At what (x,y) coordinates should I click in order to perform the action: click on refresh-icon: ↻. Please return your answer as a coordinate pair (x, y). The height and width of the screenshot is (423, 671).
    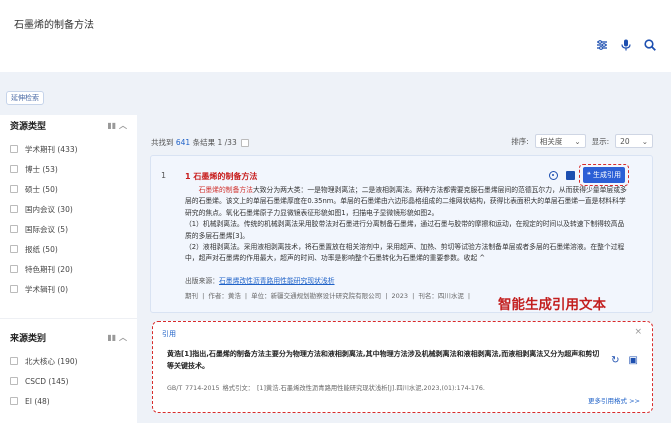
    Looking at the image, I should click on (615, 360).